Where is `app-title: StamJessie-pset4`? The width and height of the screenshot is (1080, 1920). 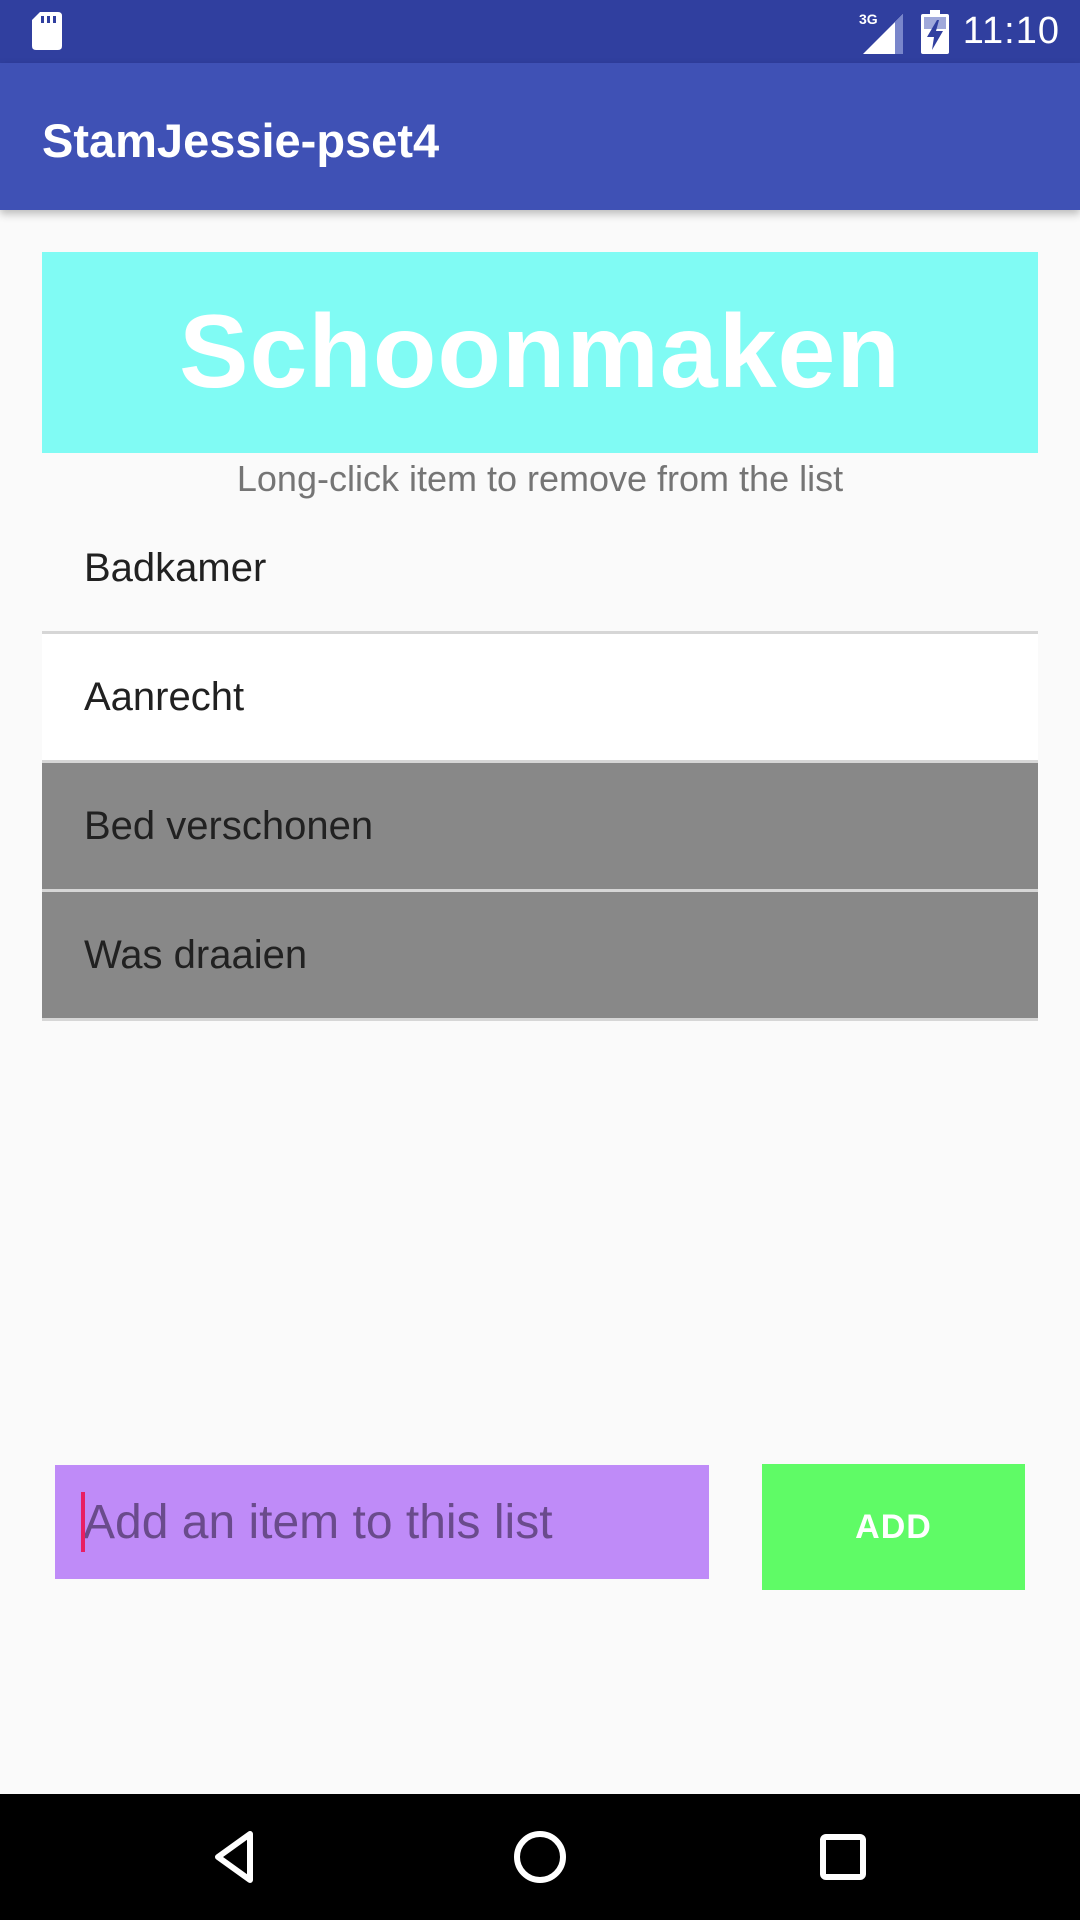
app-title: StamJessie-pset4 is located at coordinates (241, 140).